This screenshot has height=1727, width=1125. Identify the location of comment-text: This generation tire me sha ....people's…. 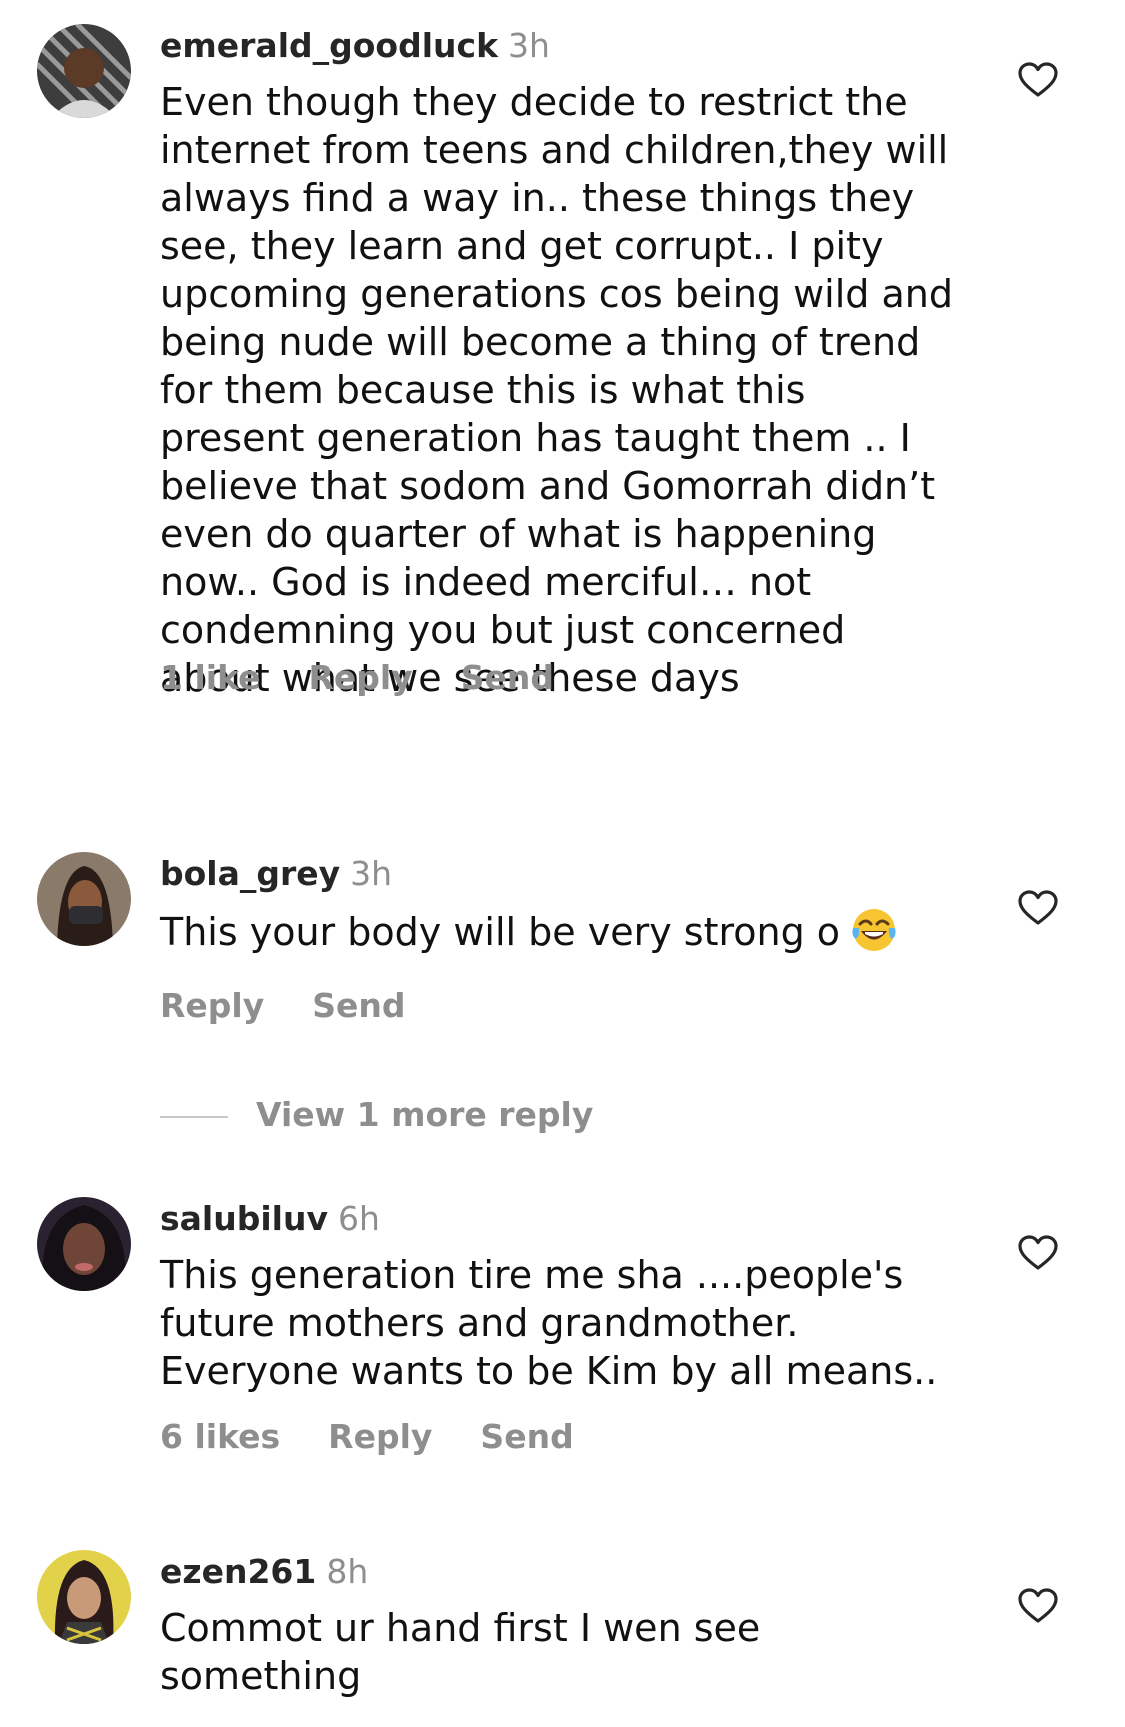
(549, 1323).